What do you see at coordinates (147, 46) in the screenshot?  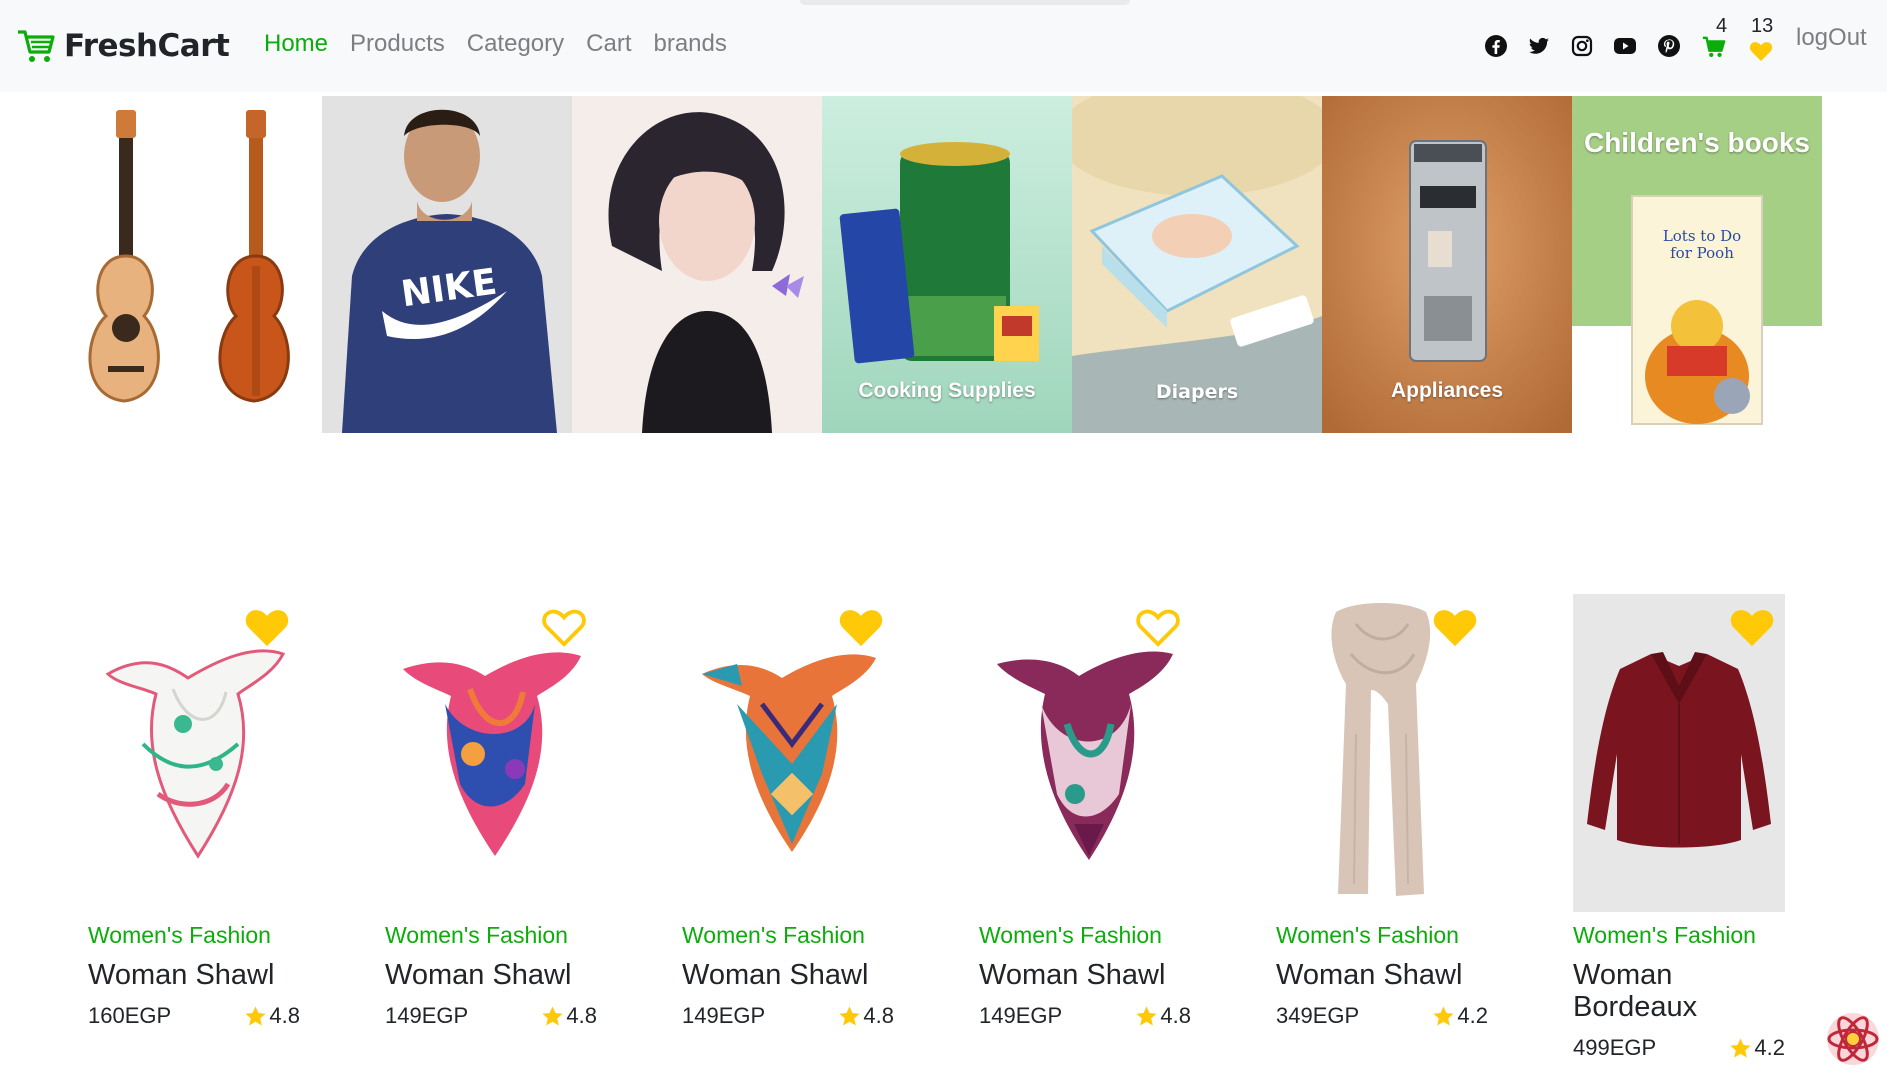 I see `brand-name: FreshCart` at bounding box center [147, 46].